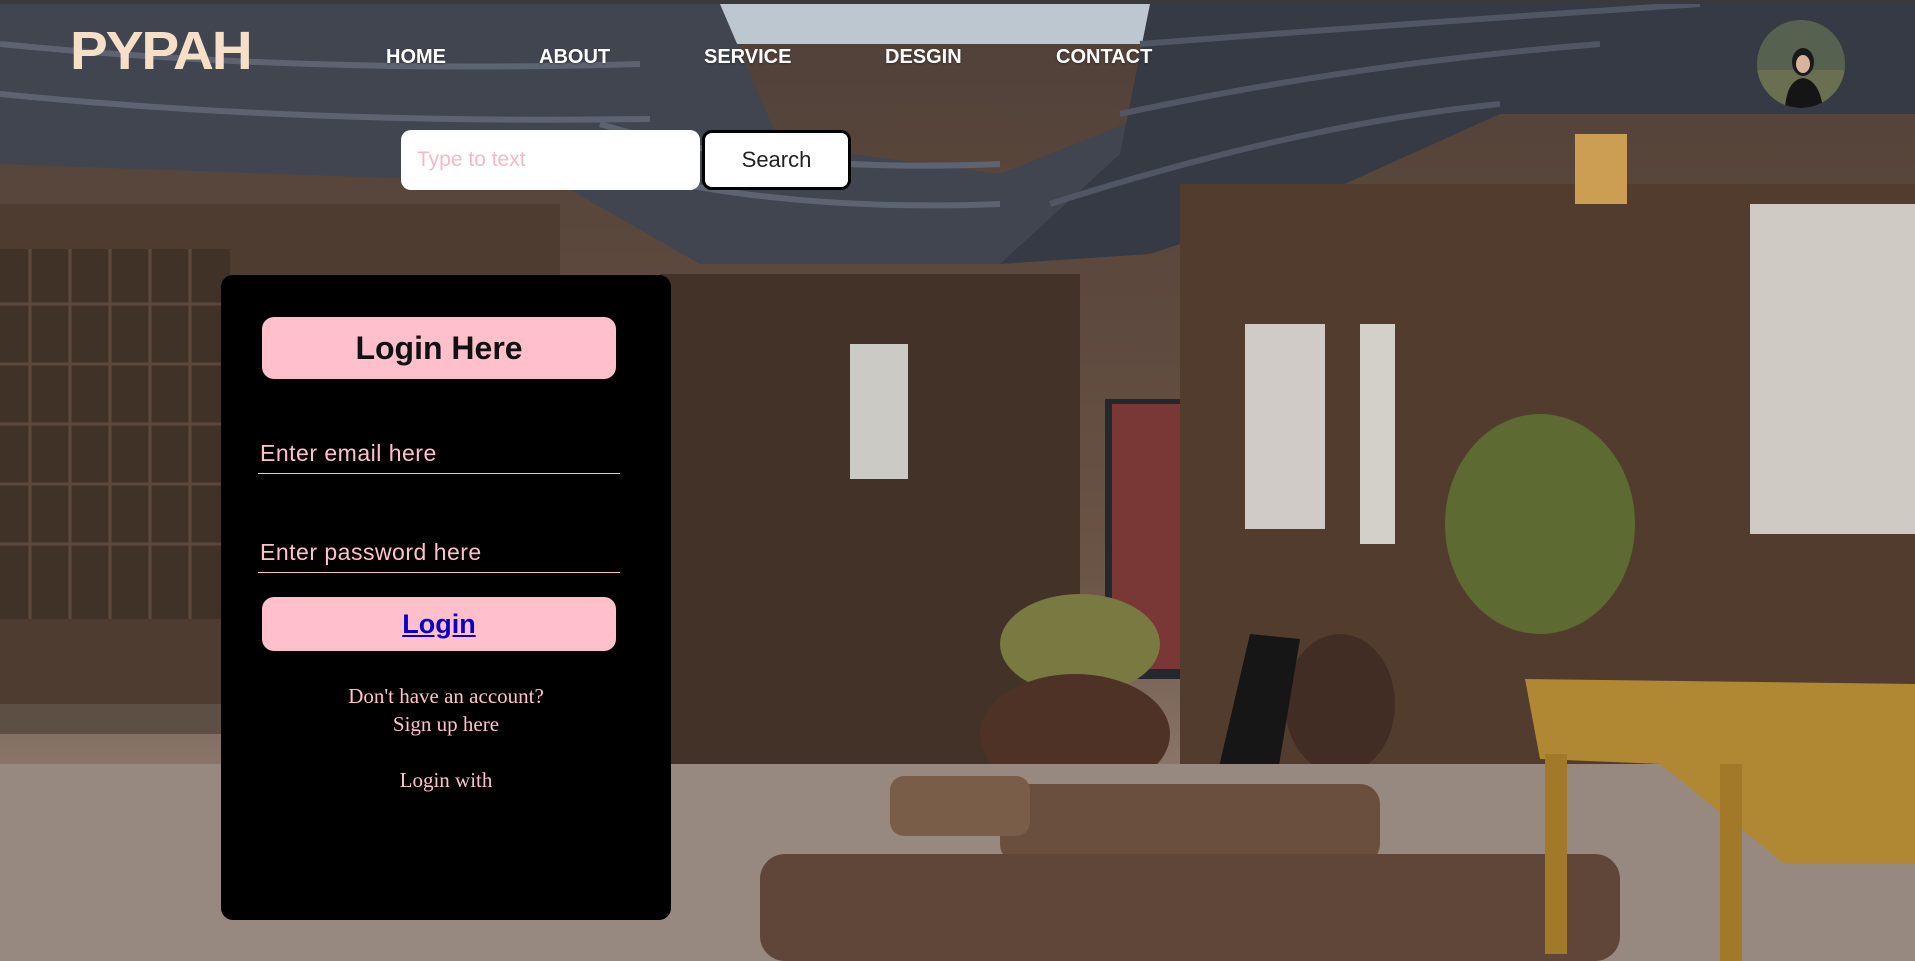 Image resolution: width=1915 pixels, height=961 pixels. What do you see at coordinates (1104, 57) in the screenshot?
I see `nav-contact: CONTACT` at bounding box center [1104, 57].